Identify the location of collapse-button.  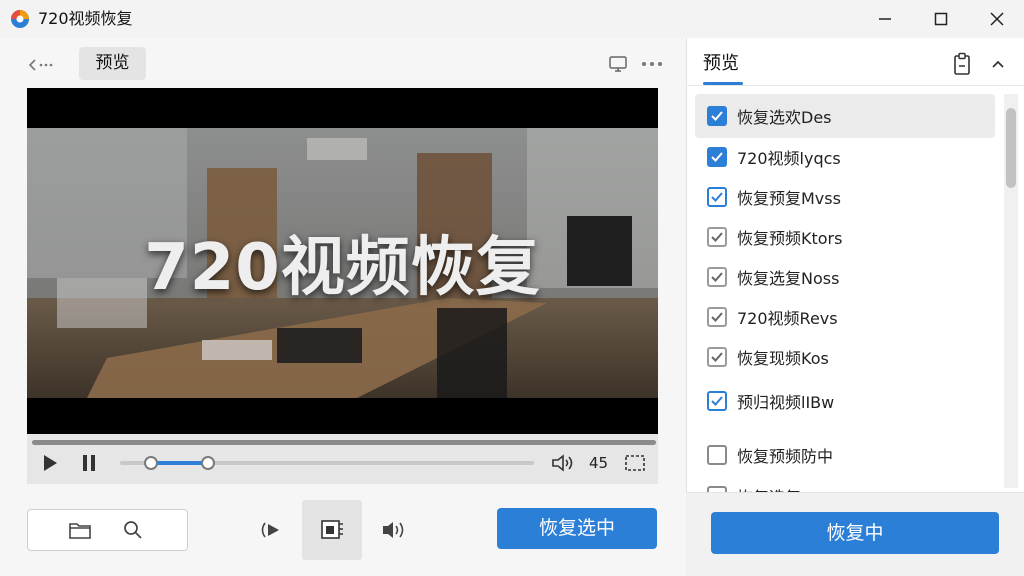
(998, 64).